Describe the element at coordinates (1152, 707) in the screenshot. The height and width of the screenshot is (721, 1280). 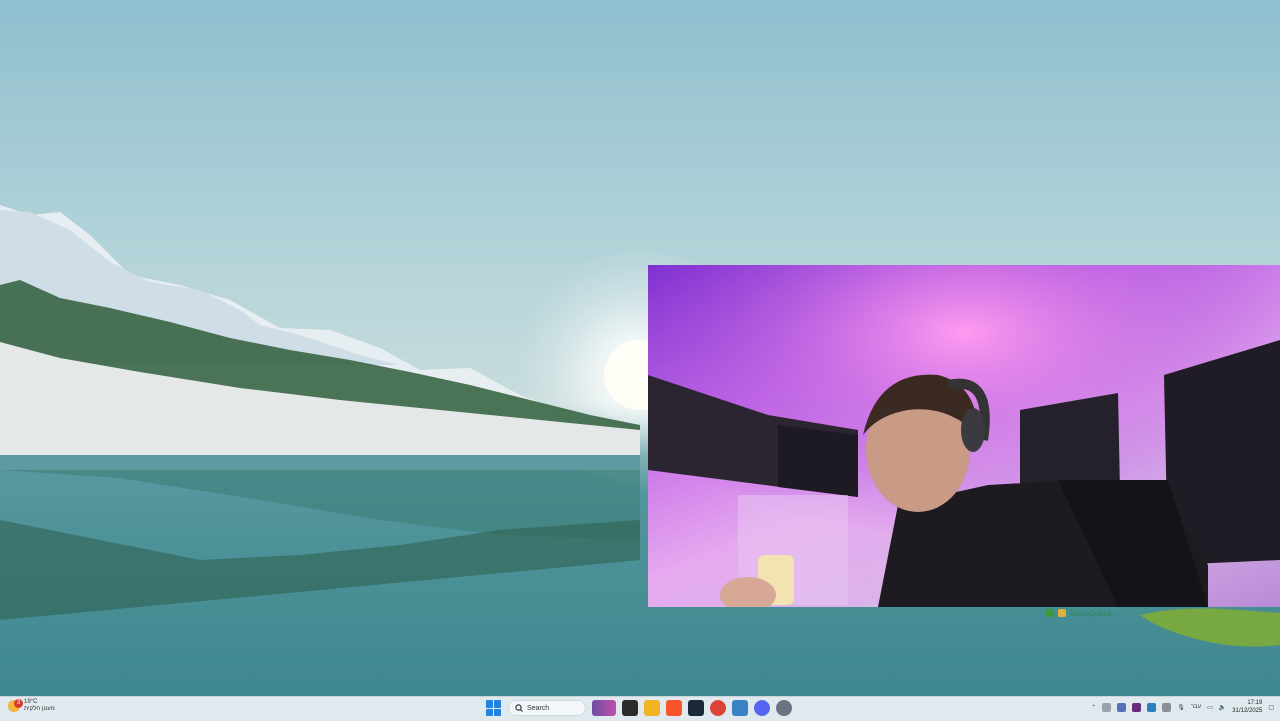
I see `tray-app4-icon` at that location.